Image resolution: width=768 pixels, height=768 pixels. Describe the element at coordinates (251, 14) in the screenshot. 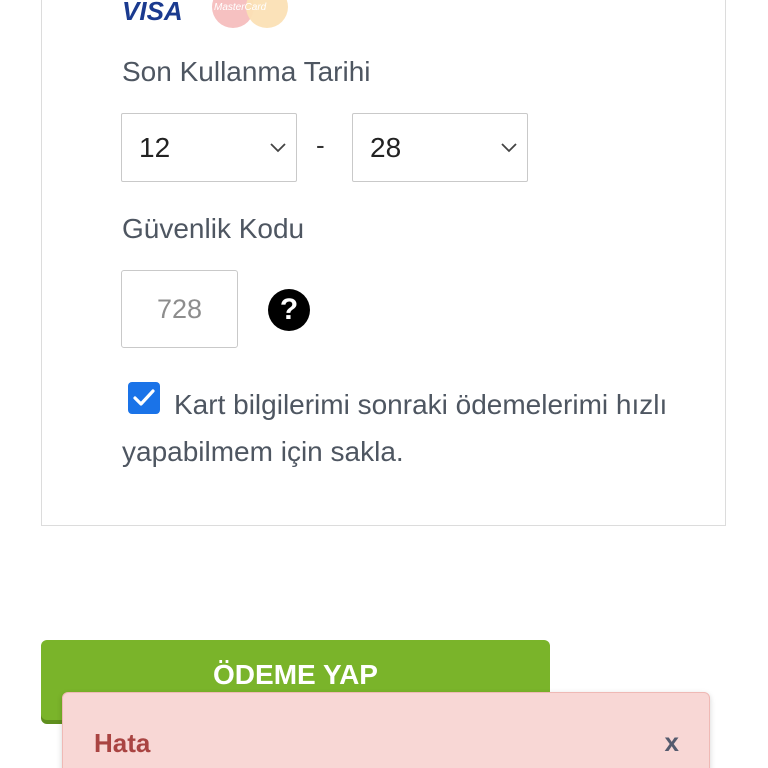

I see `mastercard-logo: MasterCard` at that location.